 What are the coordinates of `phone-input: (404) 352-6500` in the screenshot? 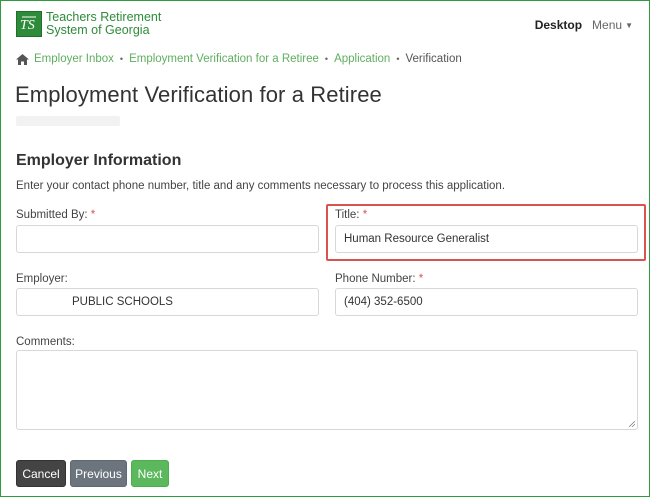 It's located at (486, 302).